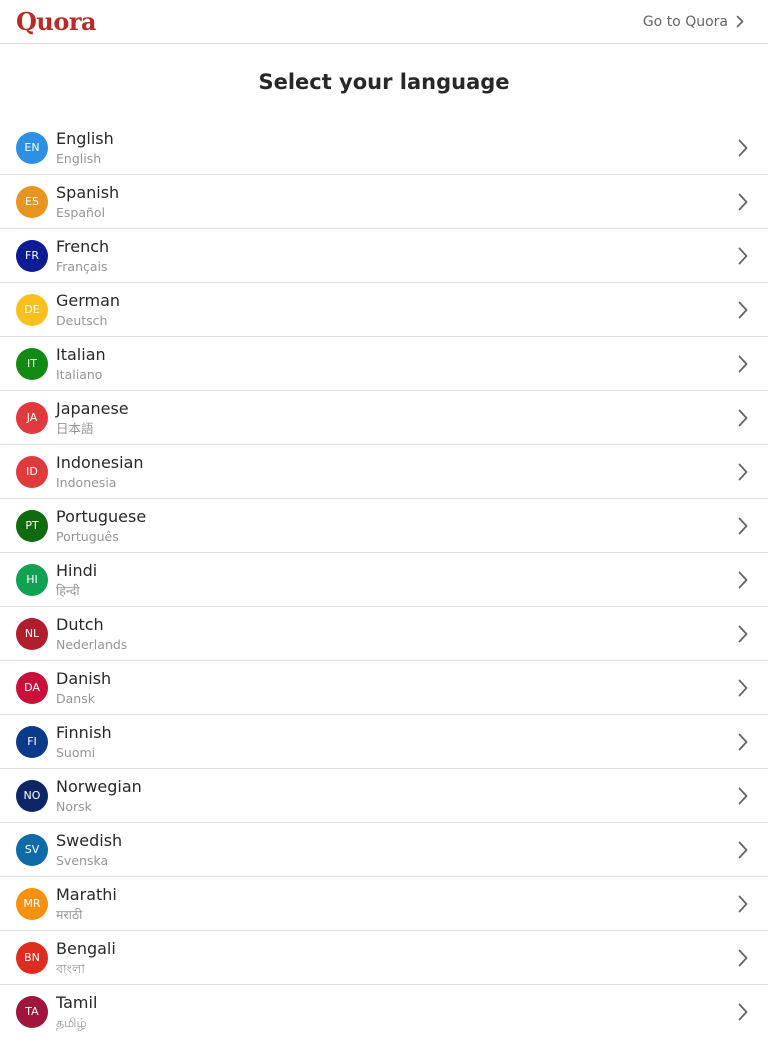  I want to click on language-native-name: Italiano, so click(79, 374).